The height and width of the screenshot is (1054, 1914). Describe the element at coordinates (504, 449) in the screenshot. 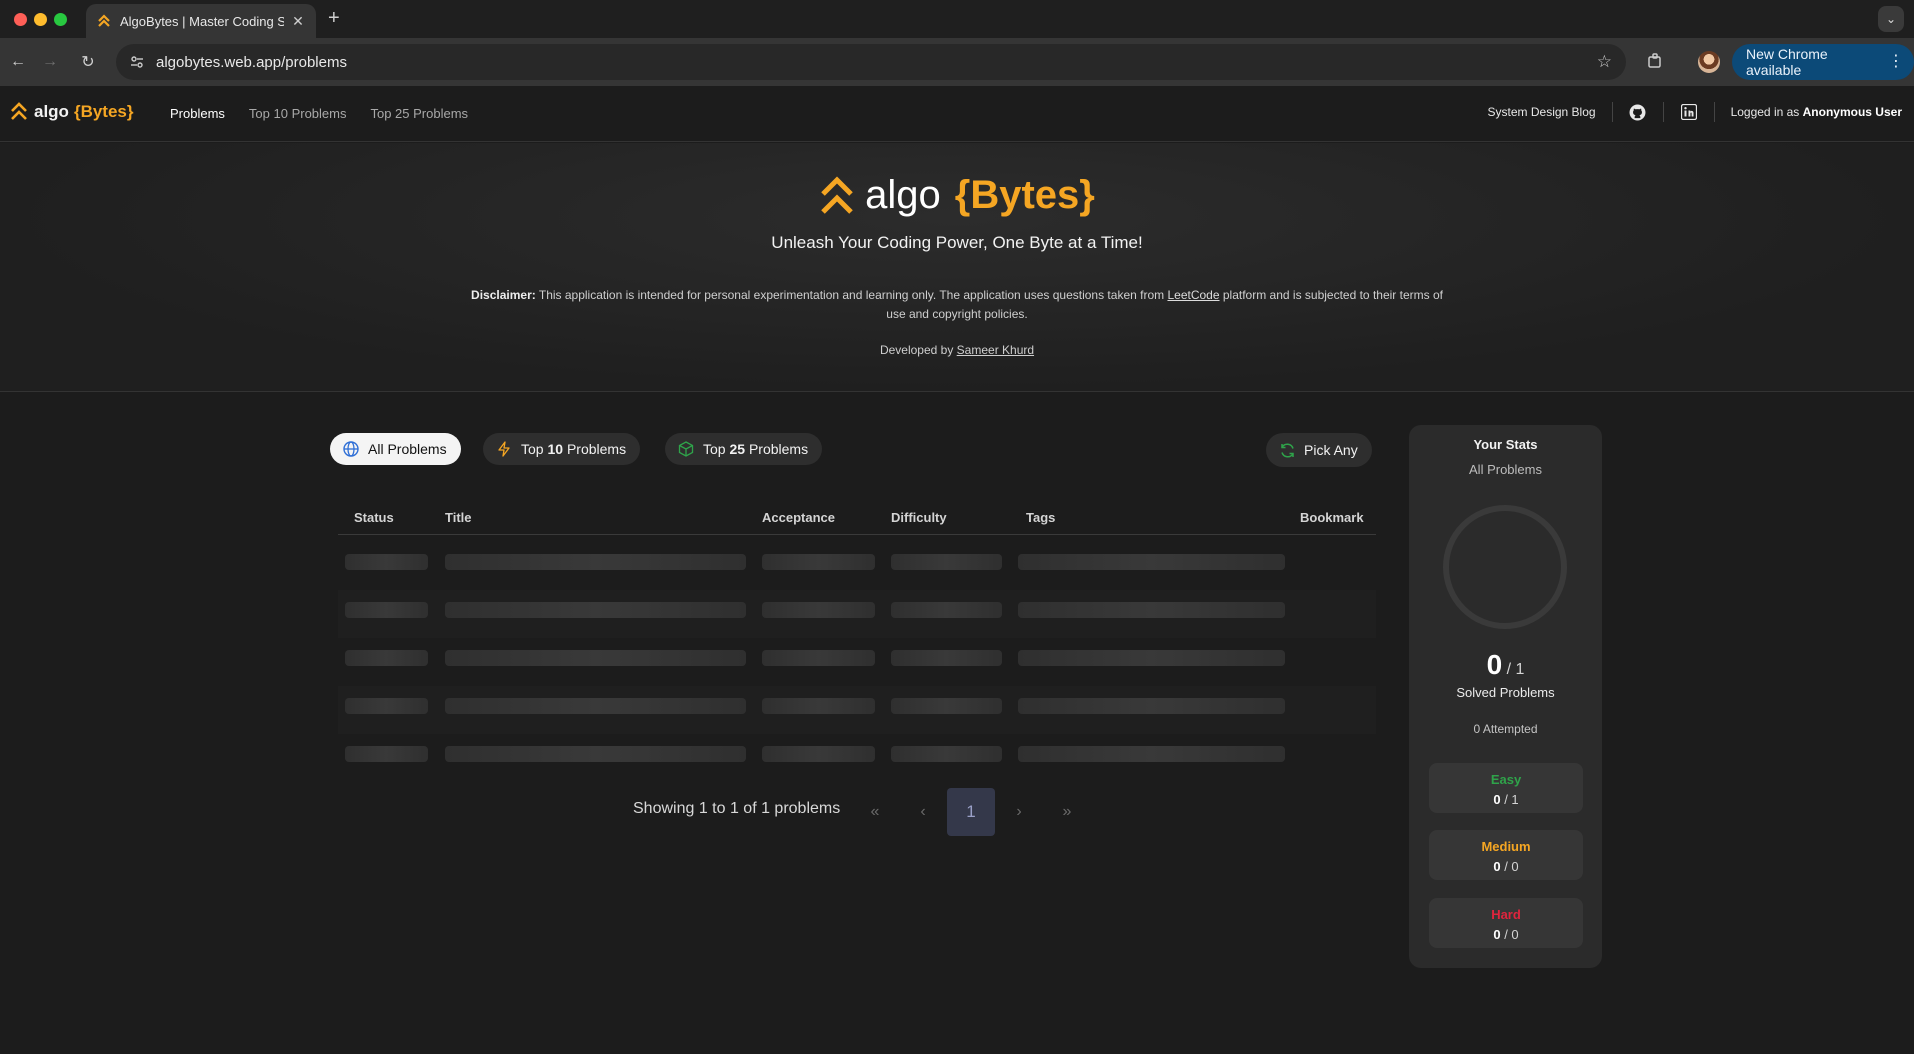

I see `lightning-icon` at that location.